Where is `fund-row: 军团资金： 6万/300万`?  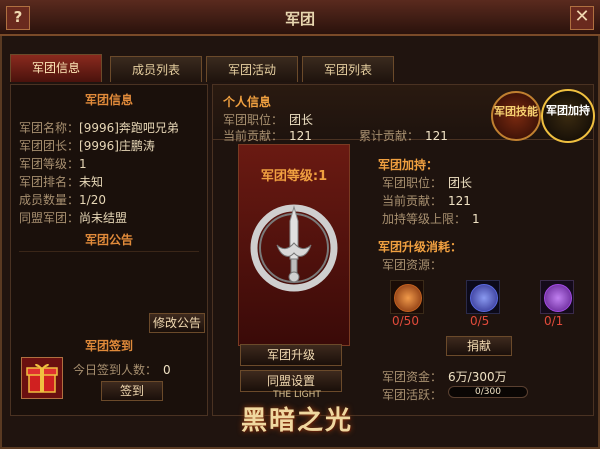 fund-row: 军团资金： 6万/300万 is located at coordinates (444, 377).